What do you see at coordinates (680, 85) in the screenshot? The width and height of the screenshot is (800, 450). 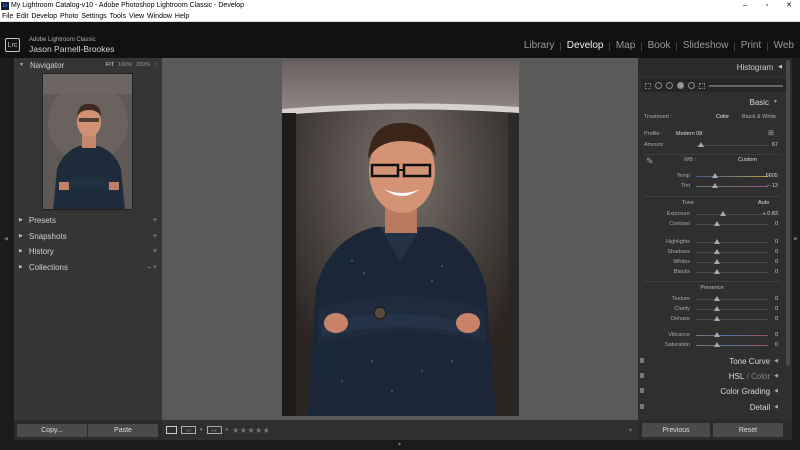 I see `masking-icon` at bounding box center [680, 85].